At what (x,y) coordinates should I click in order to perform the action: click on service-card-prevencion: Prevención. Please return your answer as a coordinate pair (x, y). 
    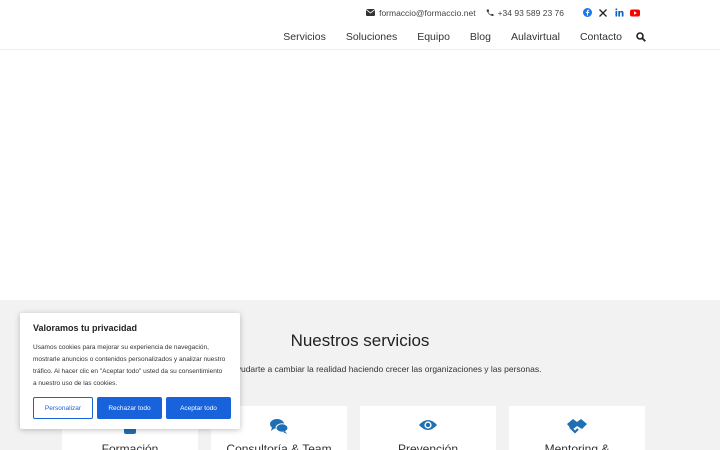
    Looking at the image, I should click on (428, 428).